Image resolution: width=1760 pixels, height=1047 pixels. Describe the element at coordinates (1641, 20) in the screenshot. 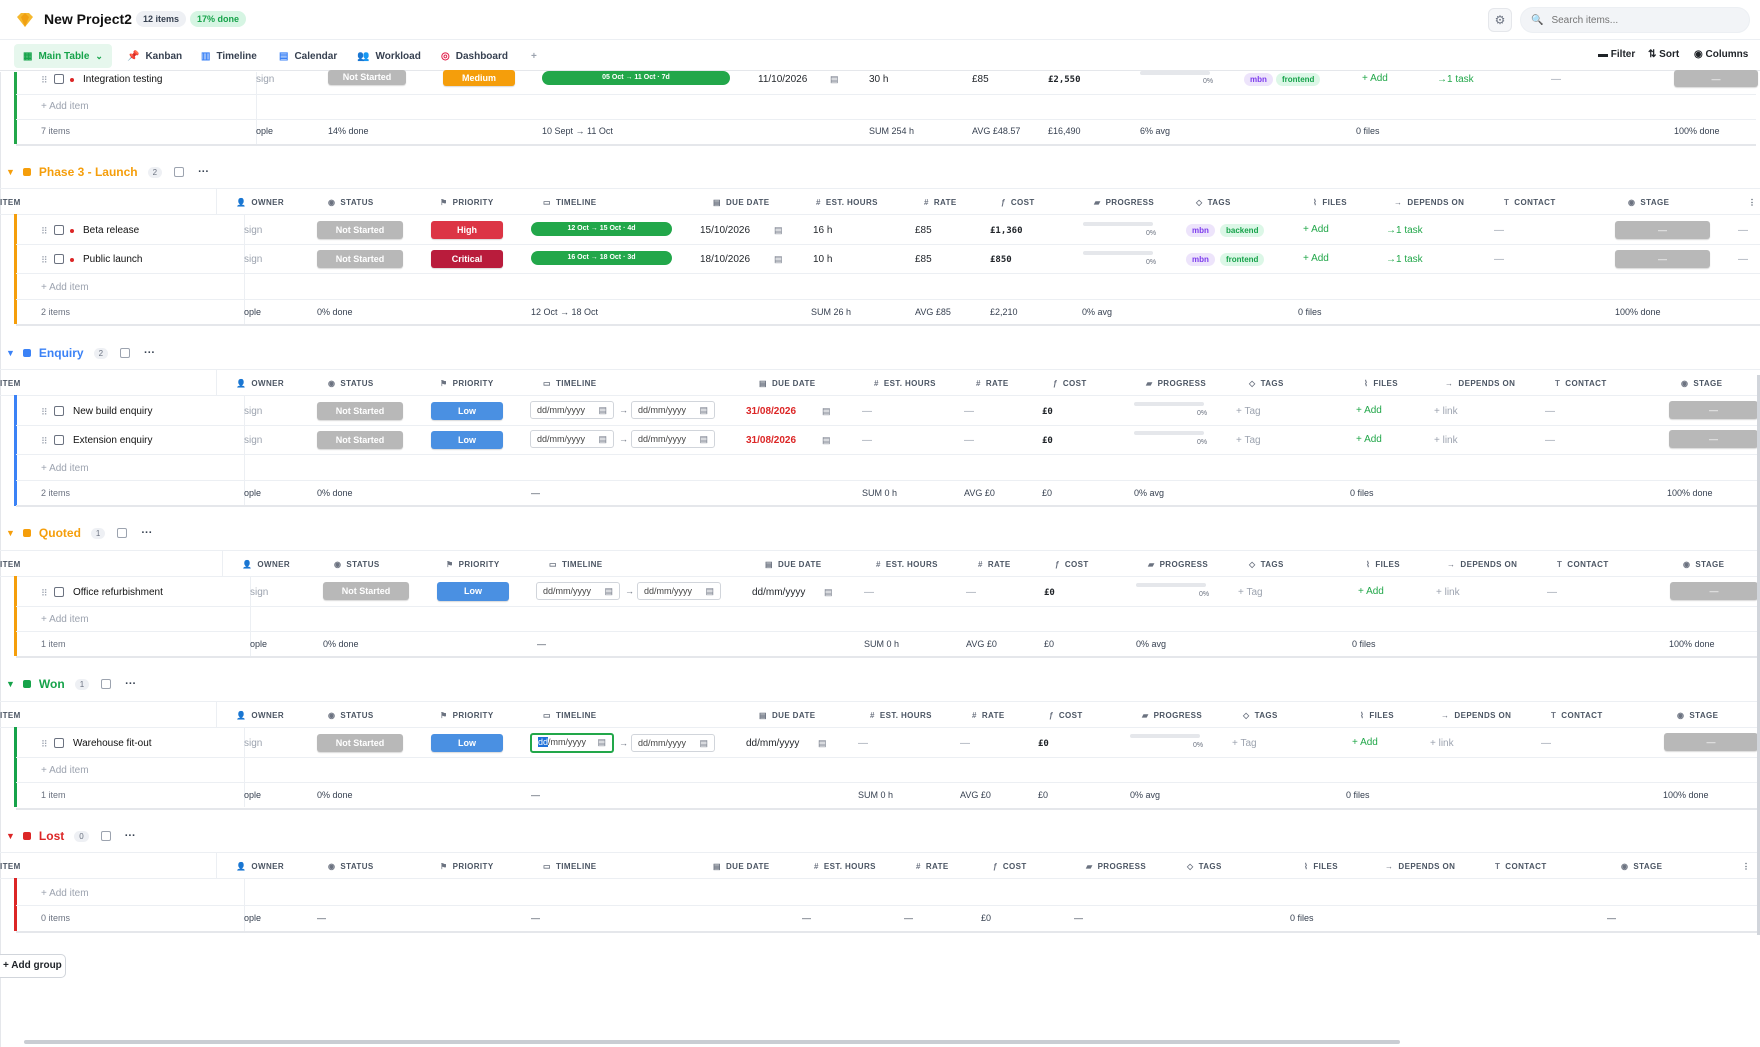

I see `search-input` at that location.